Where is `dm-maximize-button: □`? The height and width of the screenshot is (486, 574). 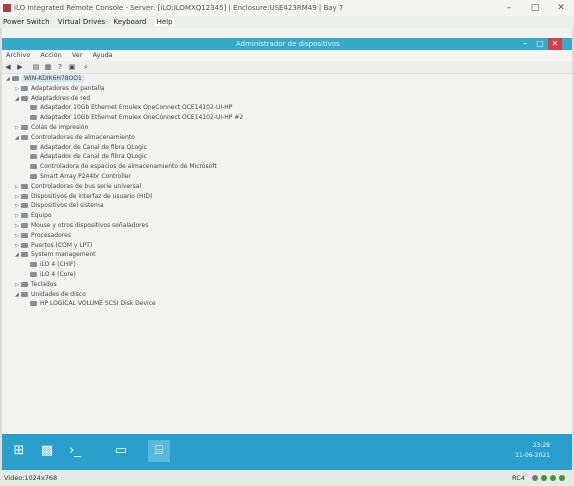
dm-maximize-button: □ is located at coordinates (540, 44).